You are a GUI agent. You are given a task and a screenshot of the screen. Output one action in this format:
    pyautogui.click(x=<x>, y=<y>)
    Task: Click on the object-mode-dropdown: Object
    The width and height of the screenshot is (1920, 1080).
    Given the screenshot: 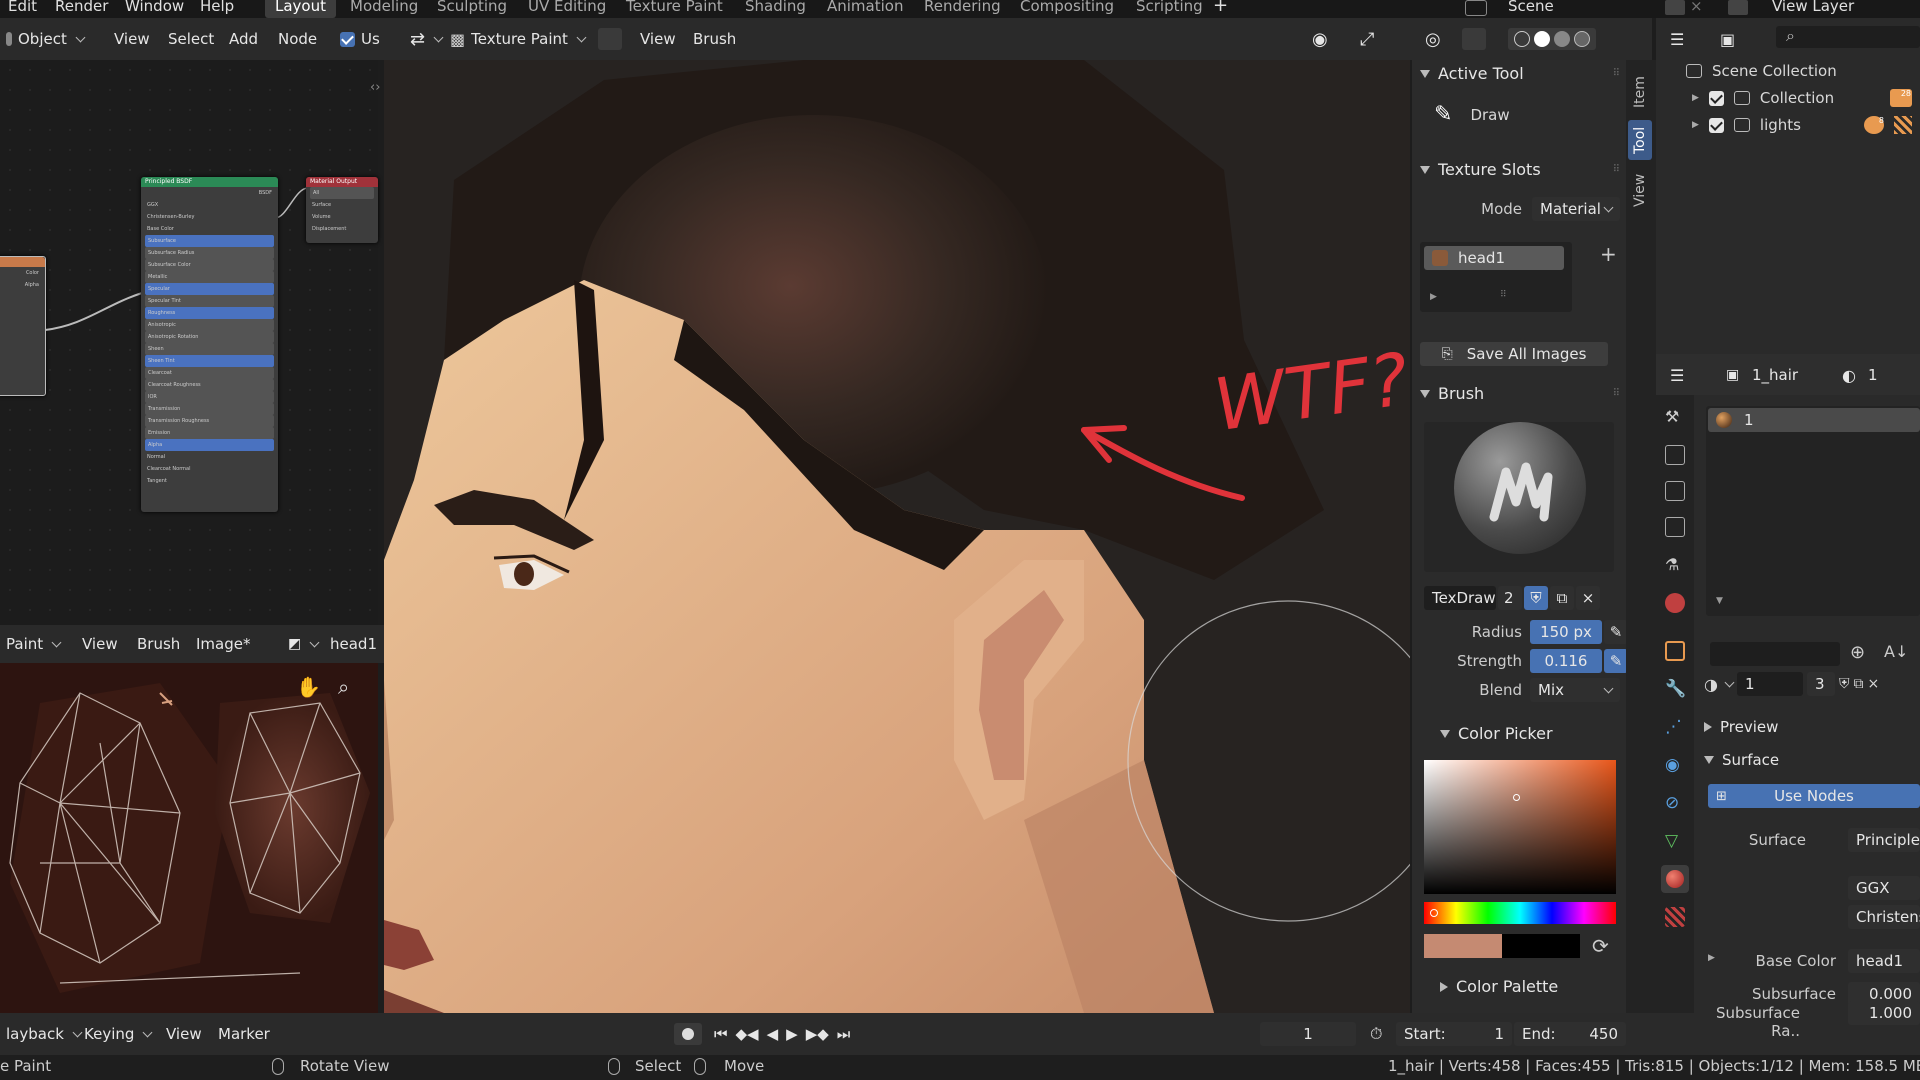 What is the action you would take?
    pyautogui.click(x=45, y=39)
    